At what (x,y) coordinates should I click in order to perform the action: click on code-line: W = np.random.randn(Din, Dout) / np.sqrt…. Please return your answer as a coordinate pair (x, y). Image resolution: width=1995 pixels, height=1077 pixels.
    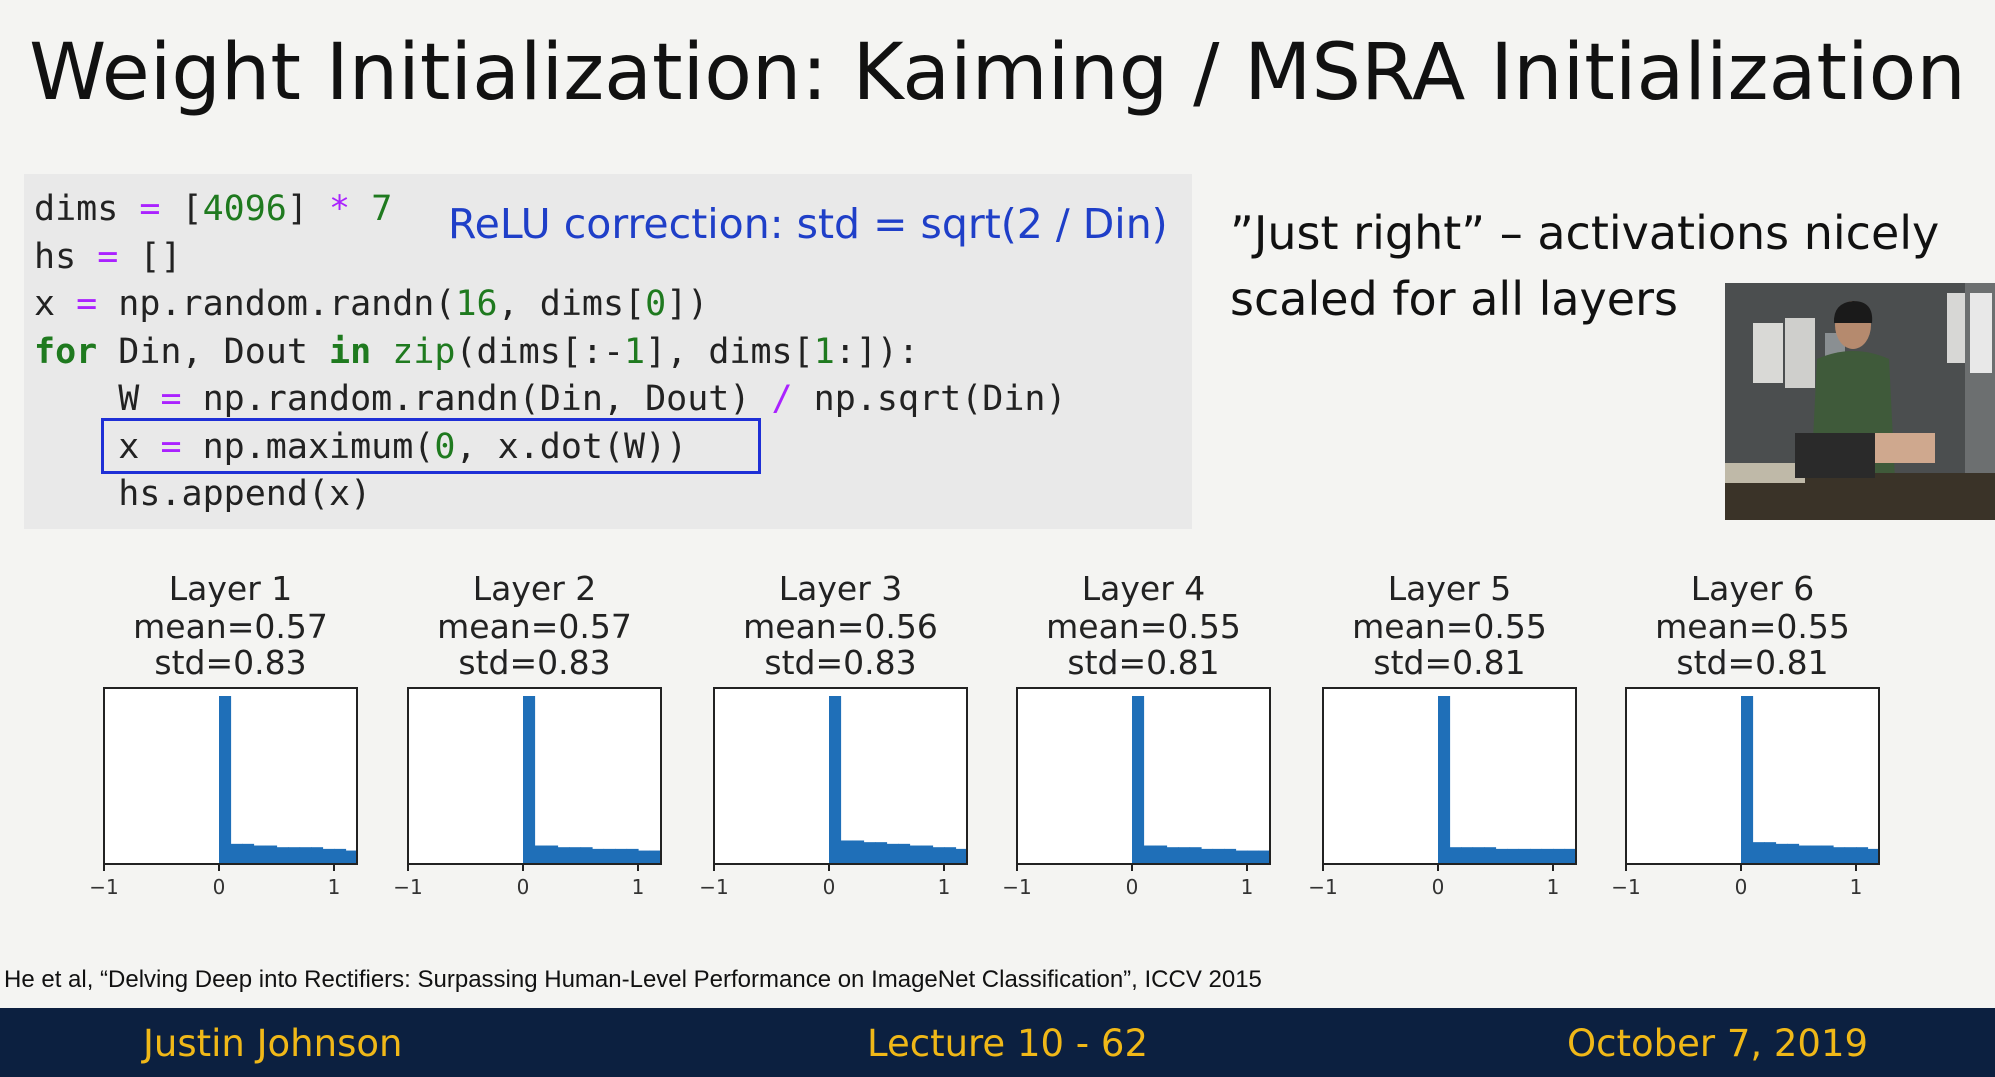
    Looking at the image, I should click on (550, 399).